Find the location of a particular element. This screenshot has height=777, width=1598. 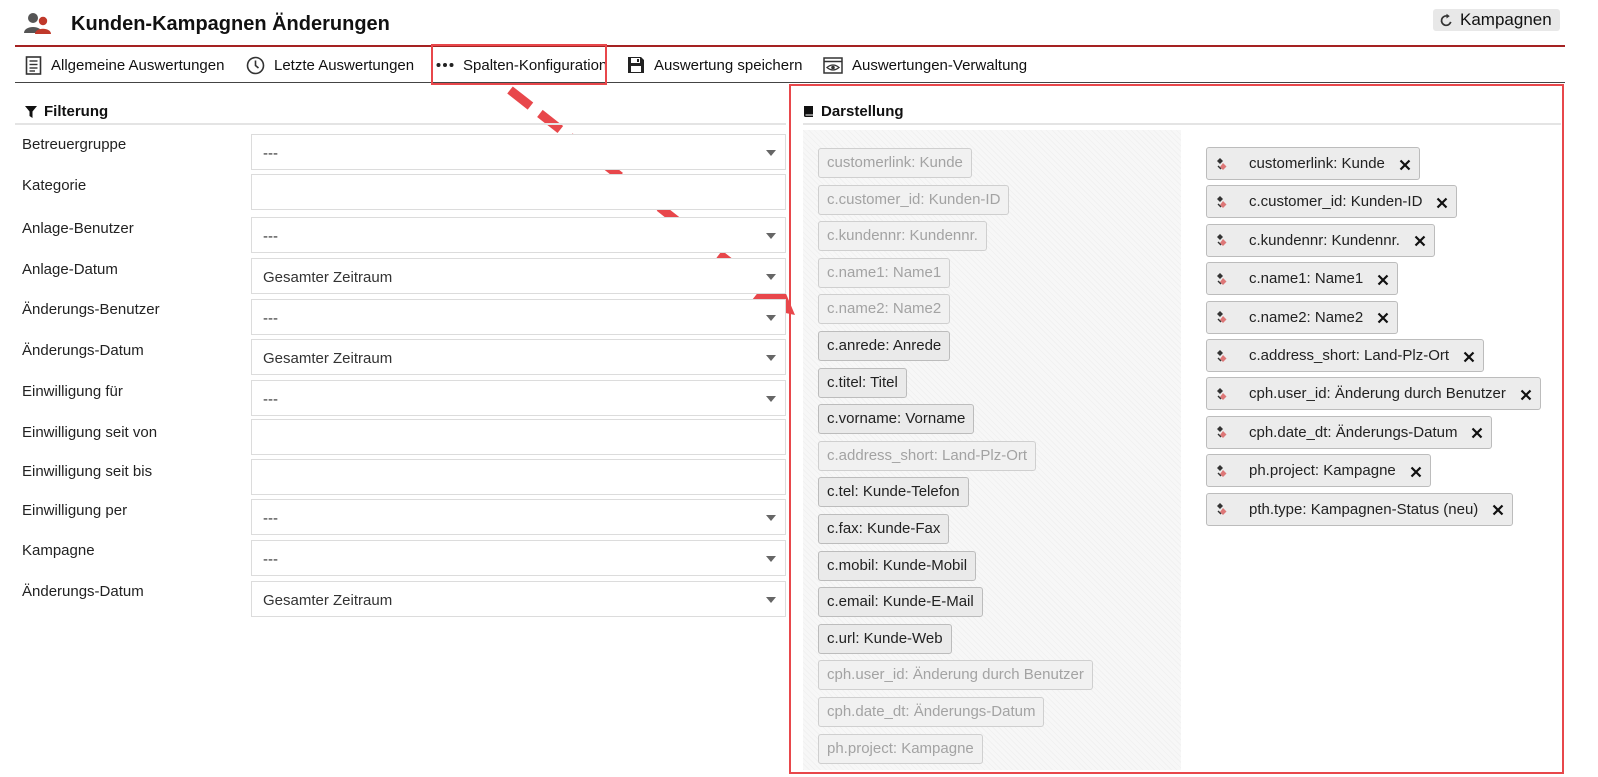

filter-label: Anlage-Benutzer is located at coordinates (78, 228).